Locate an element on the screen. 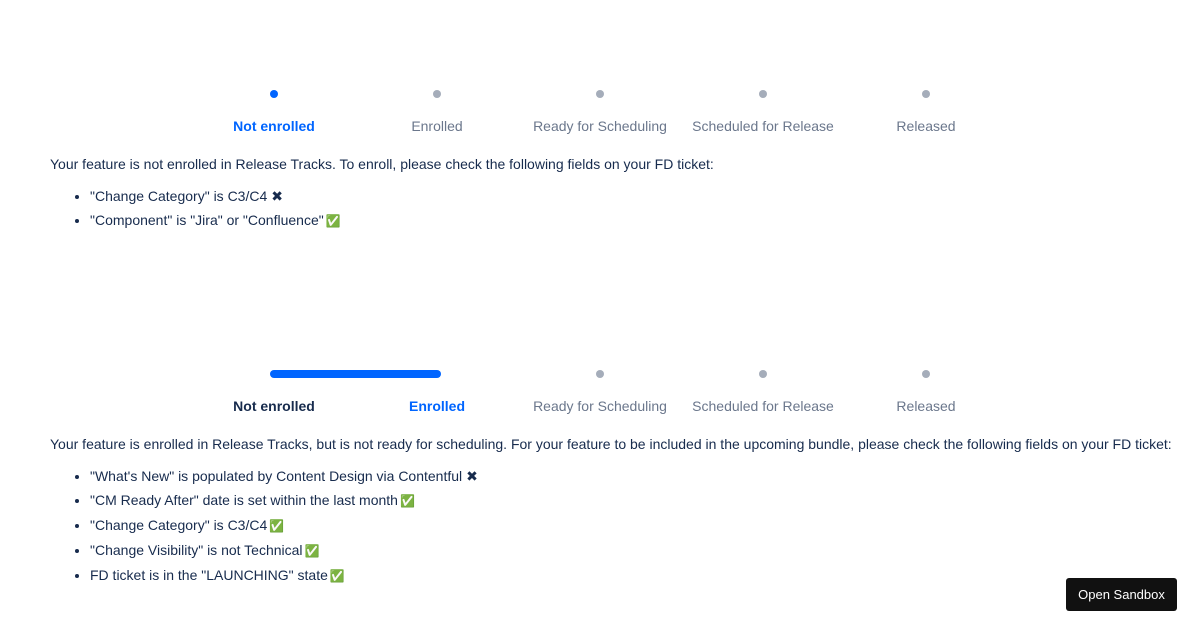  list-item: "Change Category" is C3/C4✖ is located at coordinates (215, 196).